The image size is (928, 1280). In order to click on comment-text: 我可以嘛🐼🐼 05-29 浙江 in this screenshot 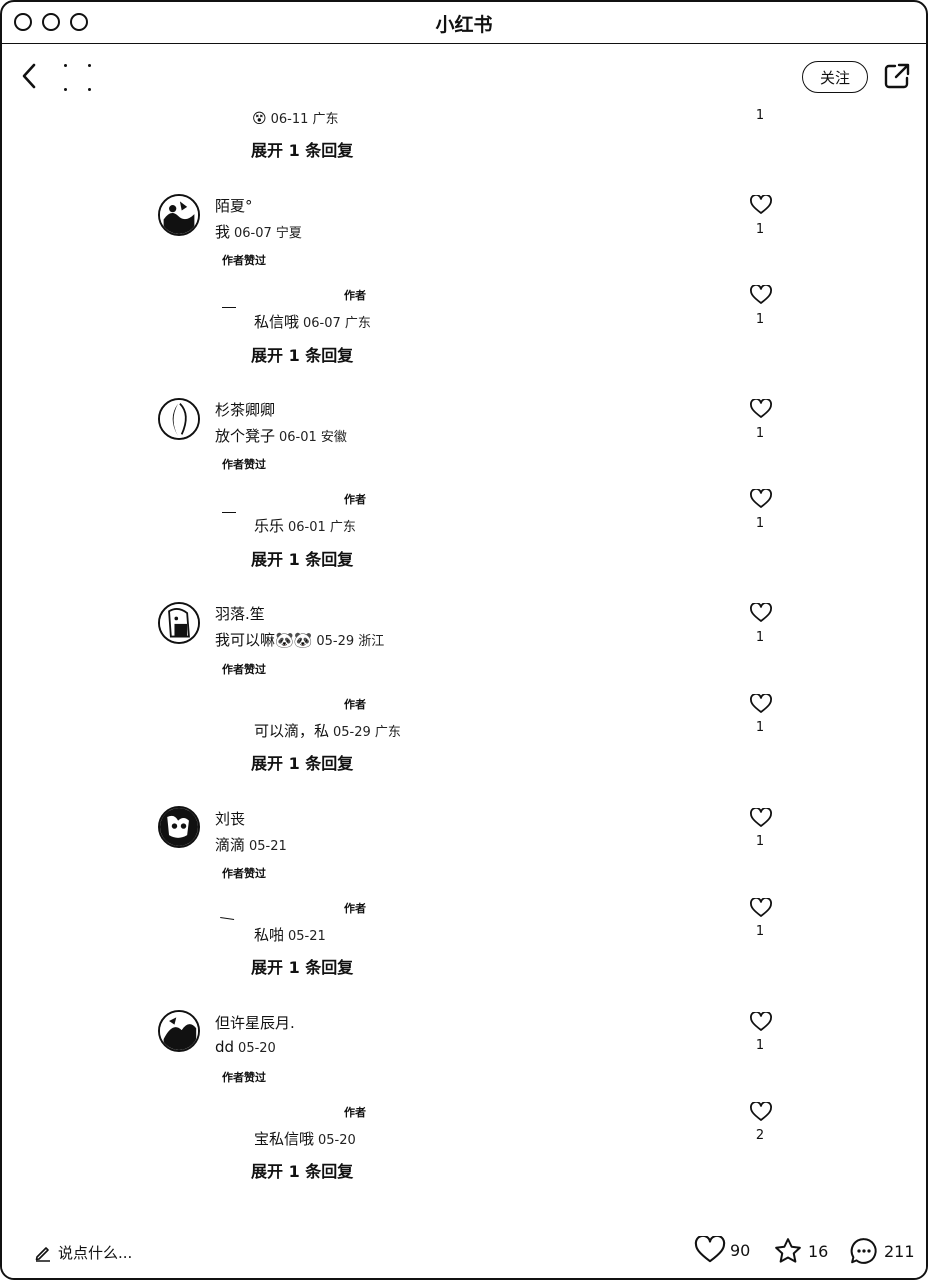, I will do `click(300, 640)`.